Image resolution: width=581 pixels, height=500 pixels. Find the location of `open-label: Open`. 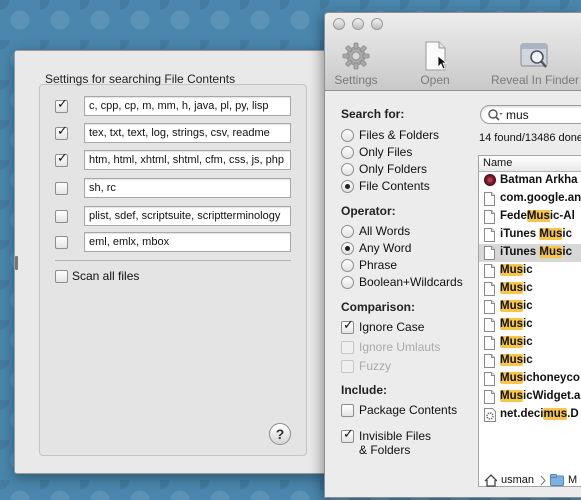

open-label: Open is located at coordinates (435, 80).